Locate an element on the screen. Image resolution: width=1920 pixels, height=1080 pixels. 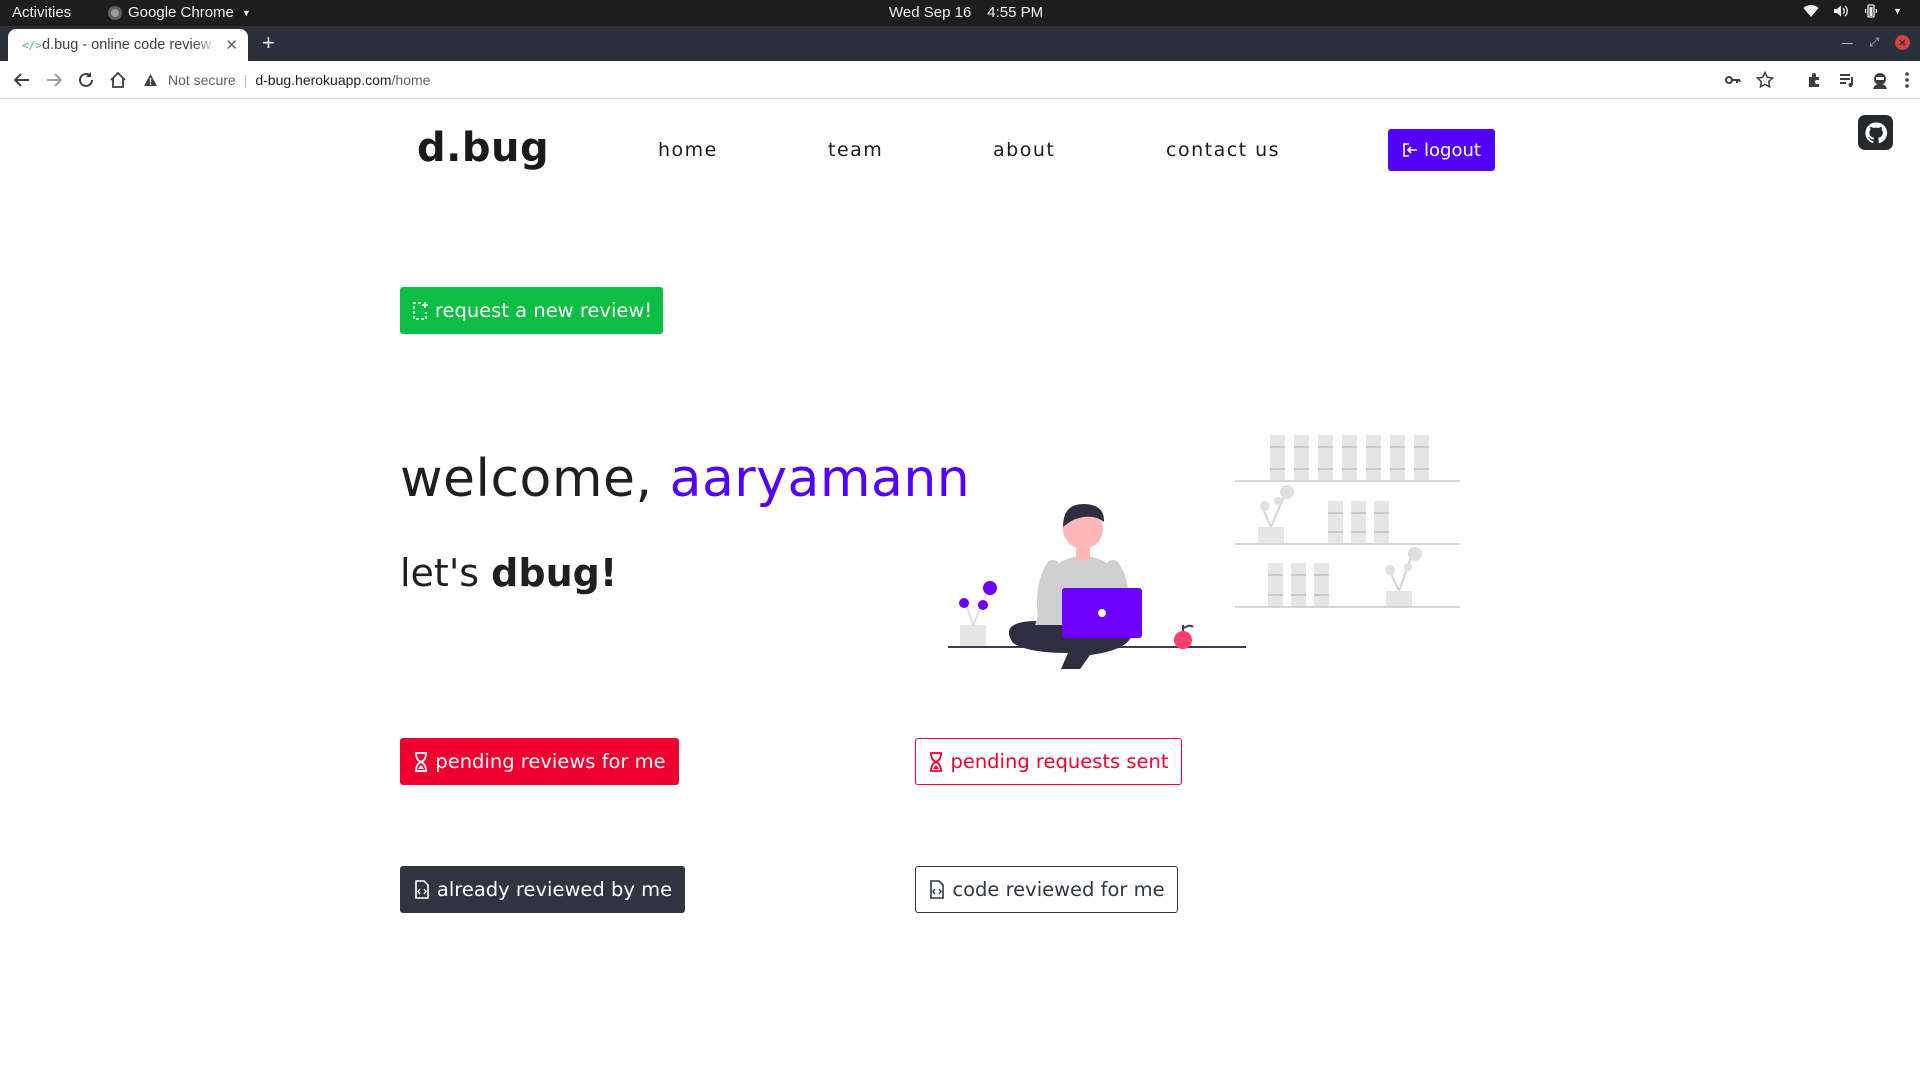
media-queue-icon is located at coordinates (1847, 80).